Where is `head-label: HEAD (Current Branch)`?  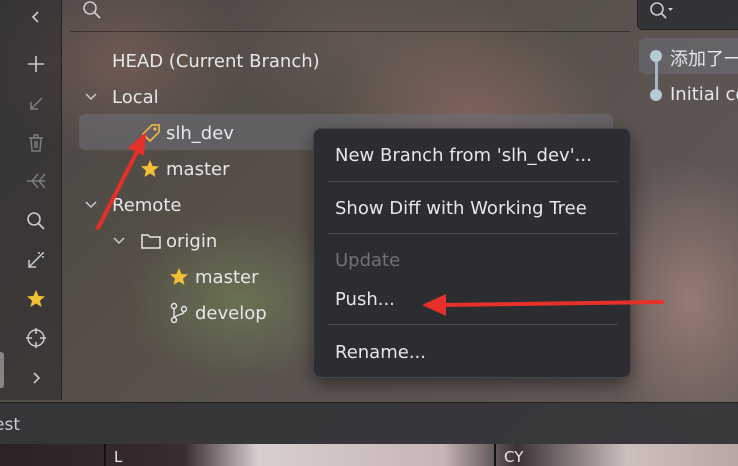
head-label: HEAD (Current Branch) is located at coordinates (216, 61).